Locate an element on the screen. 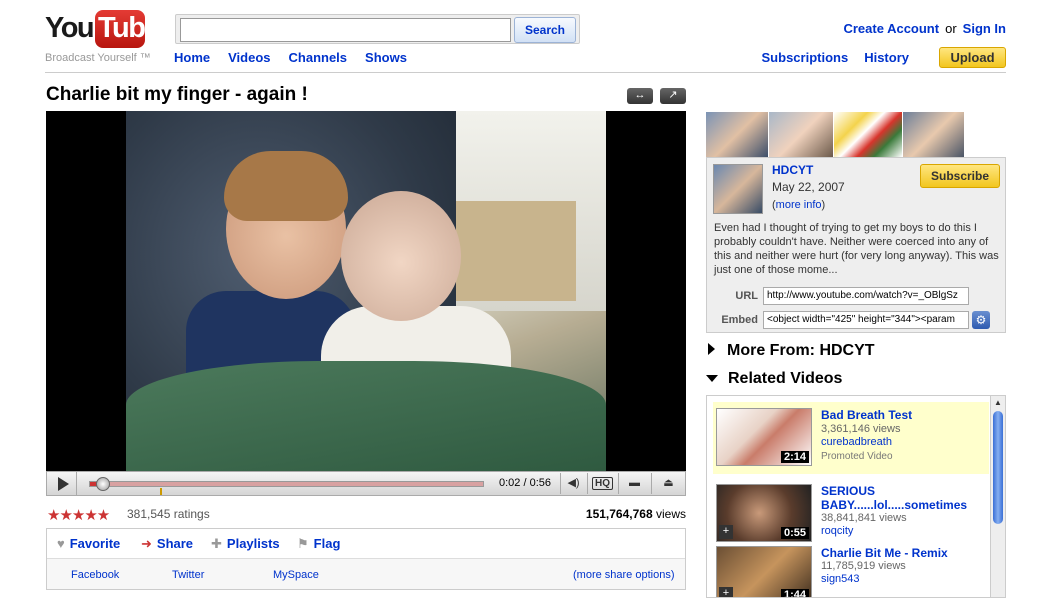 This screenshot has height=598, width=1039. related-scrollbar: ▲ is located at coordinates (997, 496).